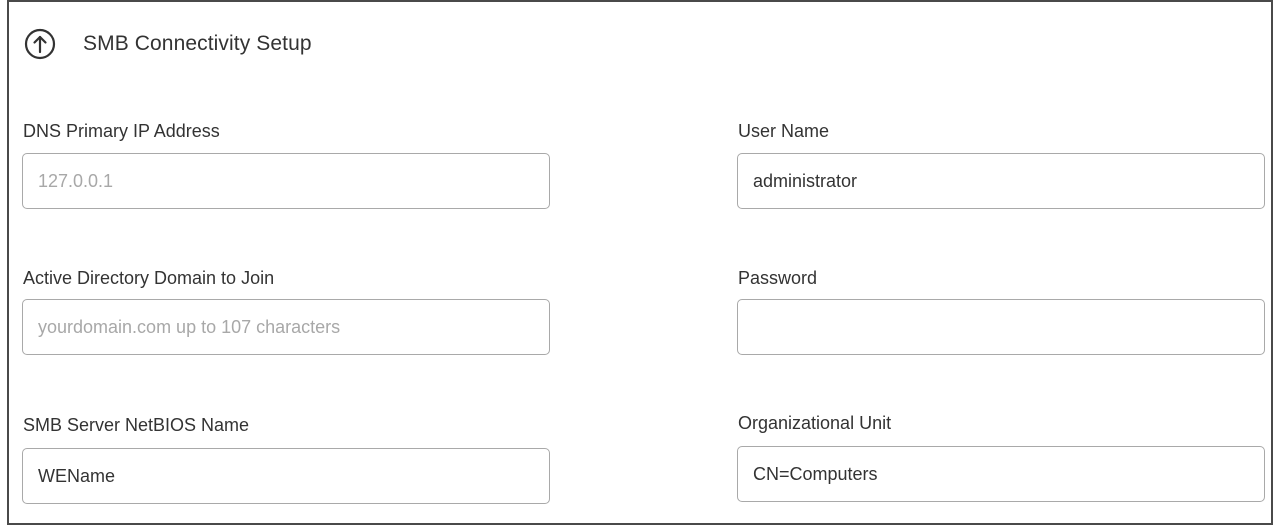  I want to click on password-label: Password, so click(777, 278).